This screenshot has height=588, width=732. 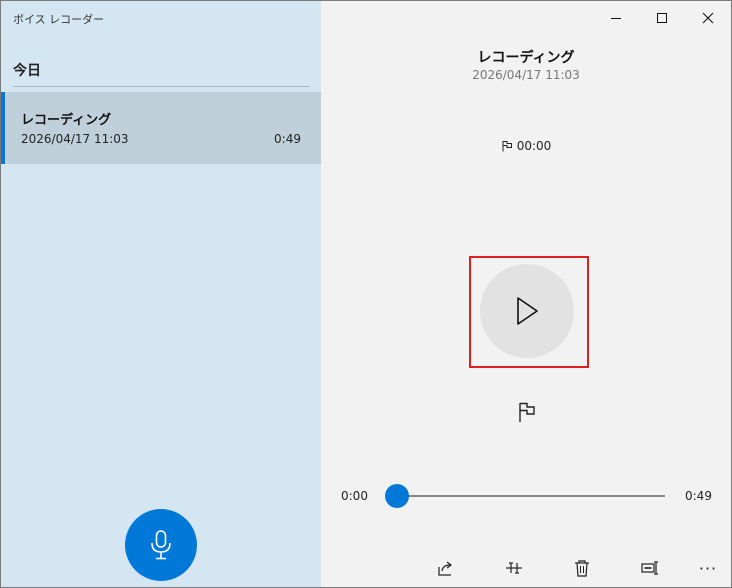 What do you see at coordinates (75, 139) in the screenshot?
I see `recording-date: 2026/04/17 11:03` at bounding box center [75, 139].